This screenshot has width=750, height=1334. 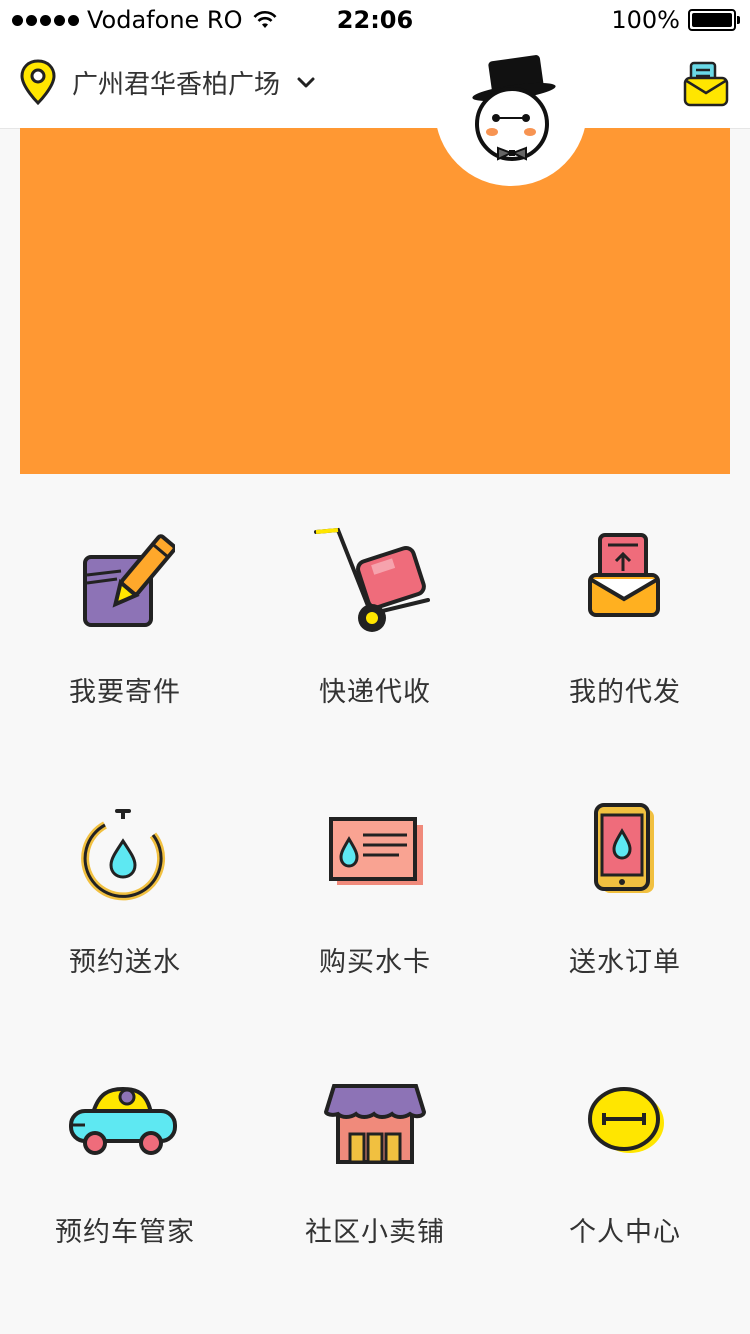 I want to click on chevron-down-icon, so click(x=306, y=82).